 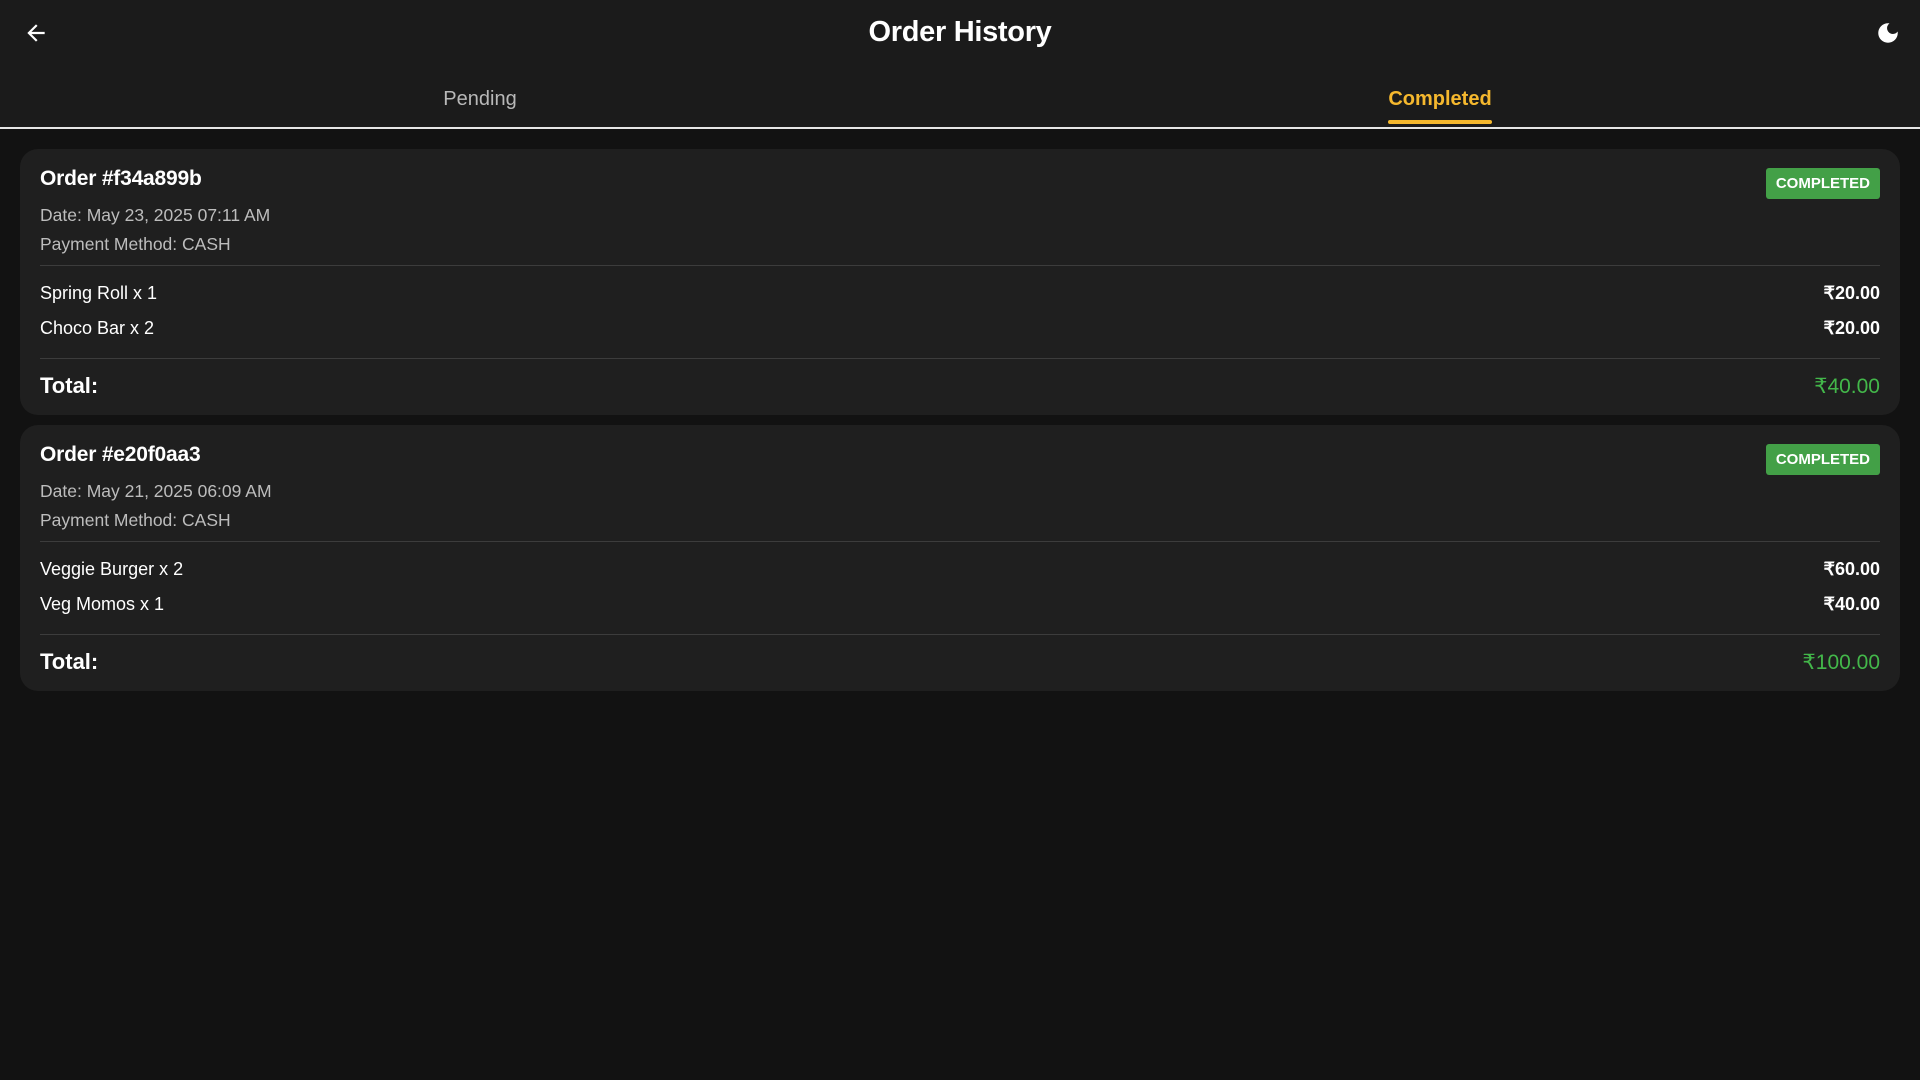 I want to click on total-value: ₹100.00, so click(x=1841, y=662).